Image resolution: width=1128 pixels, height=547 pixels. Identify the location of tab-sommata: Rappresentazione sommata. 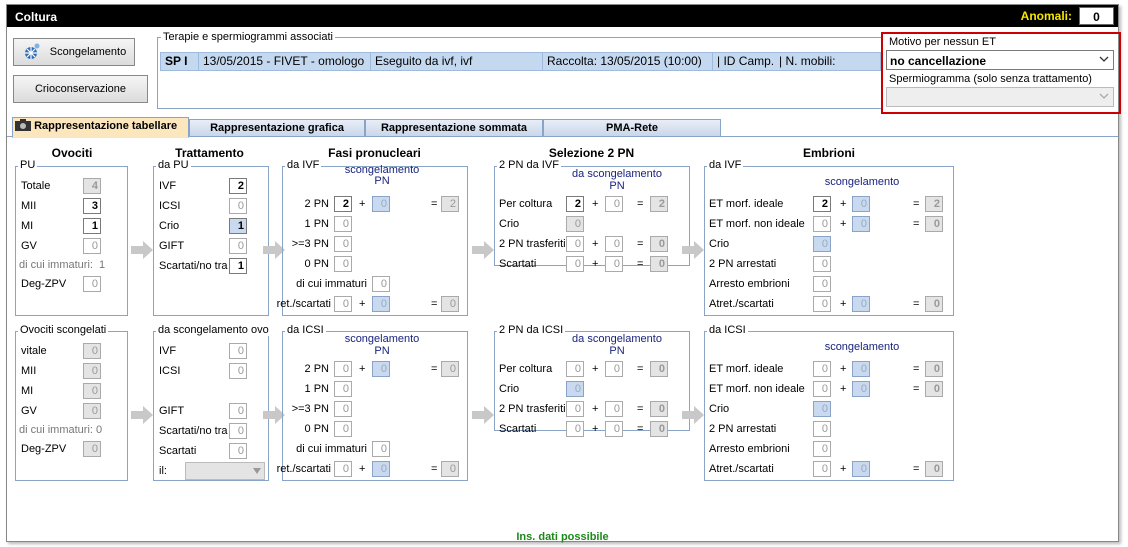
(454, 128).